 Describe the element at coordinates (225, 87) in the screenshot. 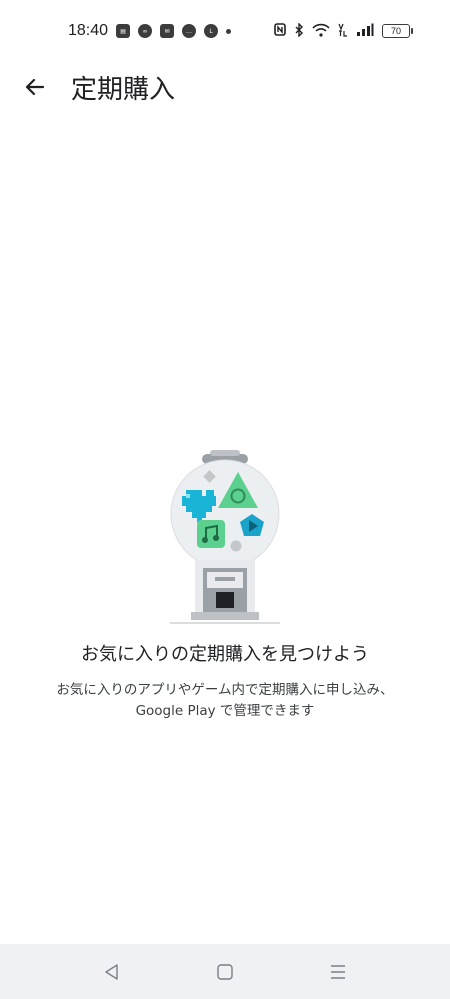

I see `app-bar: 定期購入` at that location.